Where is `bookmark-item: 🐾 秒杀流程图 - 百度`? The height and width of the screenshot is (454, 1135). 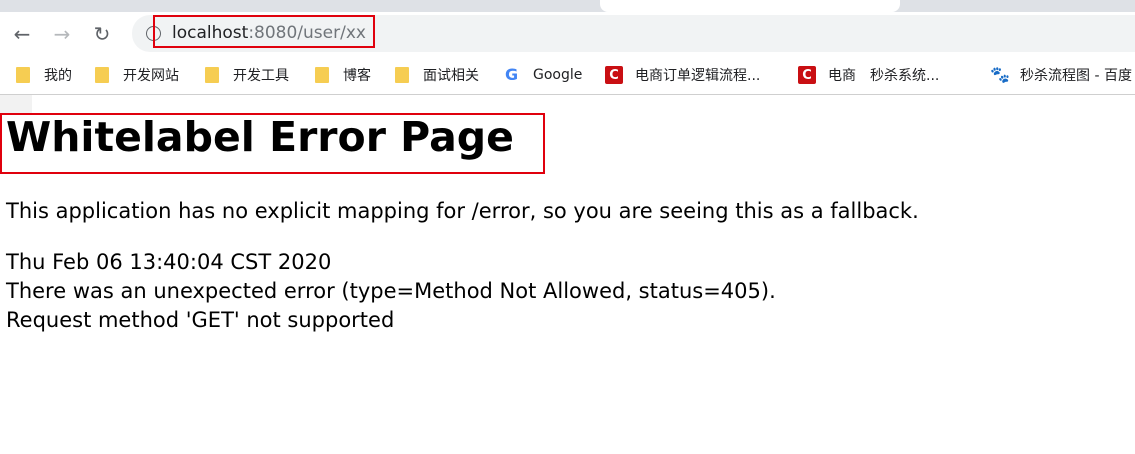 bookmark-item: 🐾 秒杀流程图 - 百度 is located at coordinates (1061, 75).